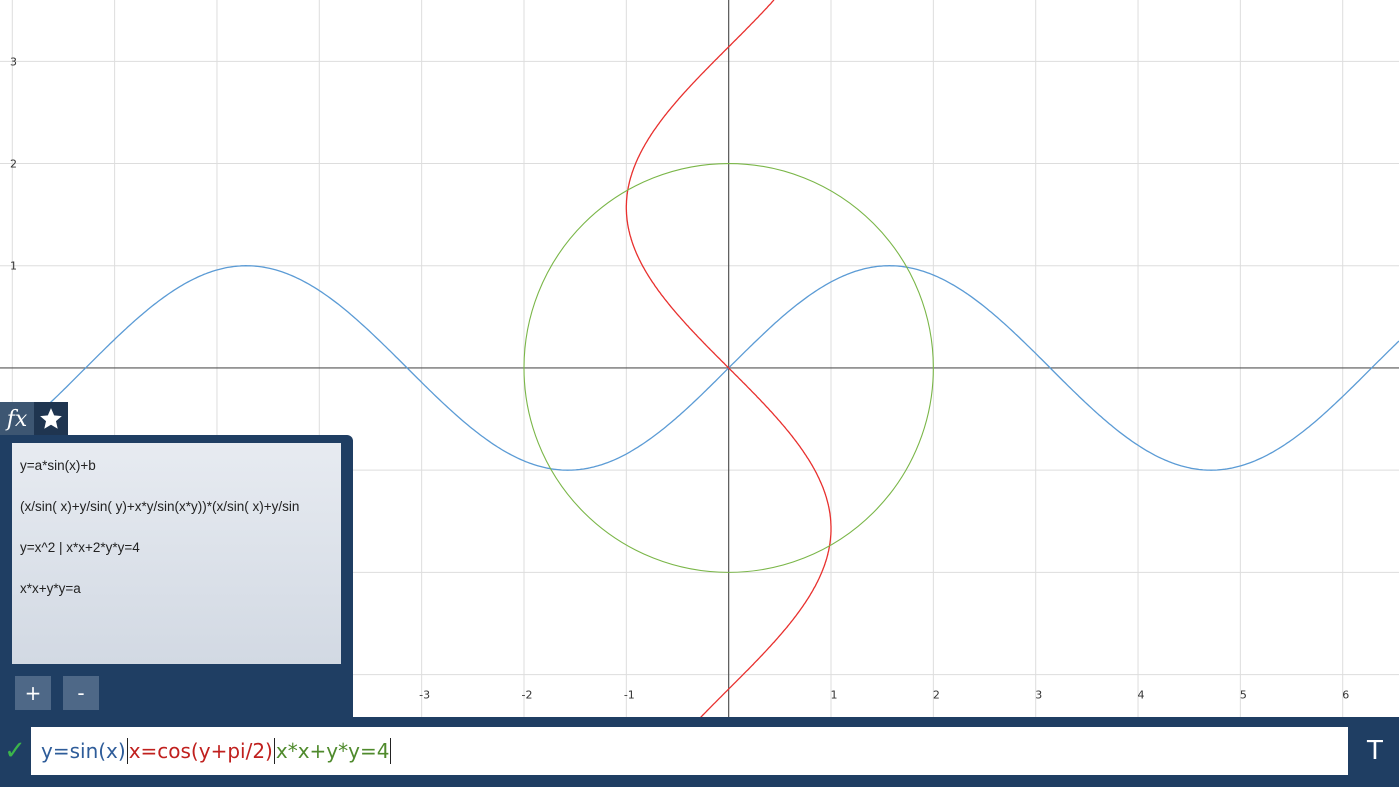 The height and width of the screenshot is (787, 1399). I want to click on formula-segment: x=cos(y+pi/2), so click(200, 751).